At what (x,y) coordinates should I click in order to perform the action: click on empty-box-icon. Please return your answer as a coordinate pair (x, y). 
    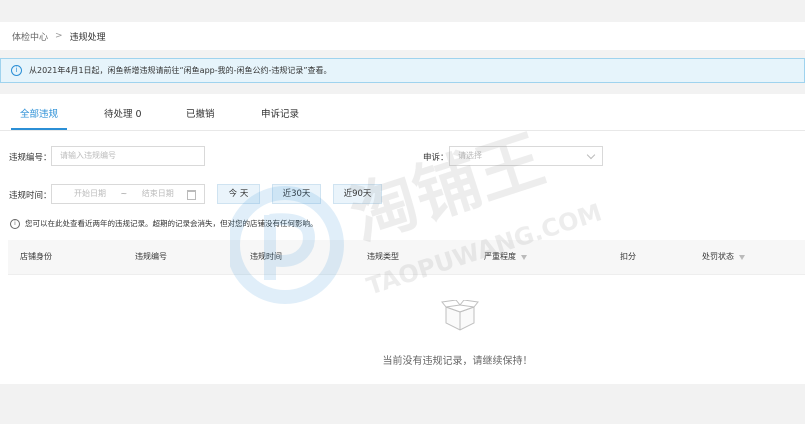
    Looking at the image, I should click on (460, 315).